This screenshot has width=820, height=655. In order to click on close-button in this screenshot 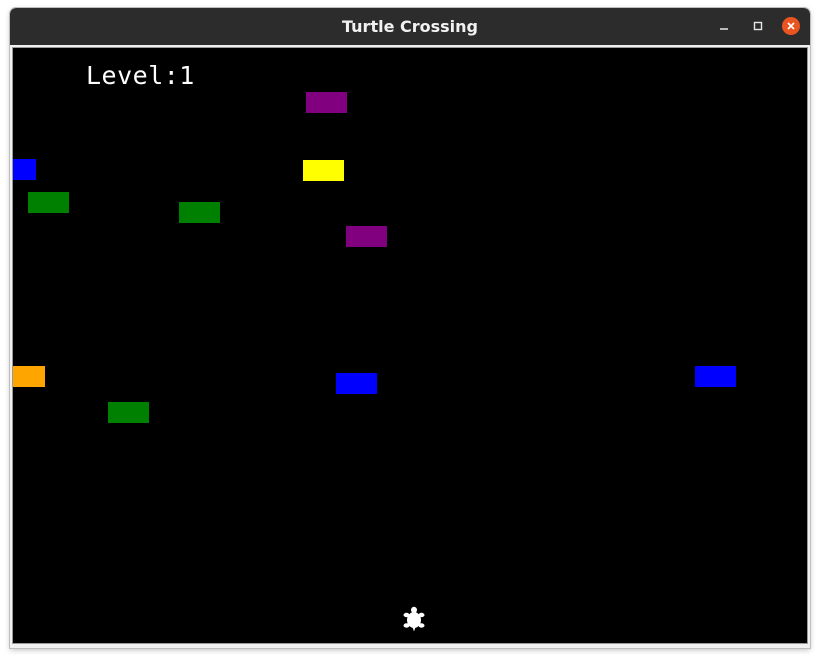, I will do `click(791, 26)`.